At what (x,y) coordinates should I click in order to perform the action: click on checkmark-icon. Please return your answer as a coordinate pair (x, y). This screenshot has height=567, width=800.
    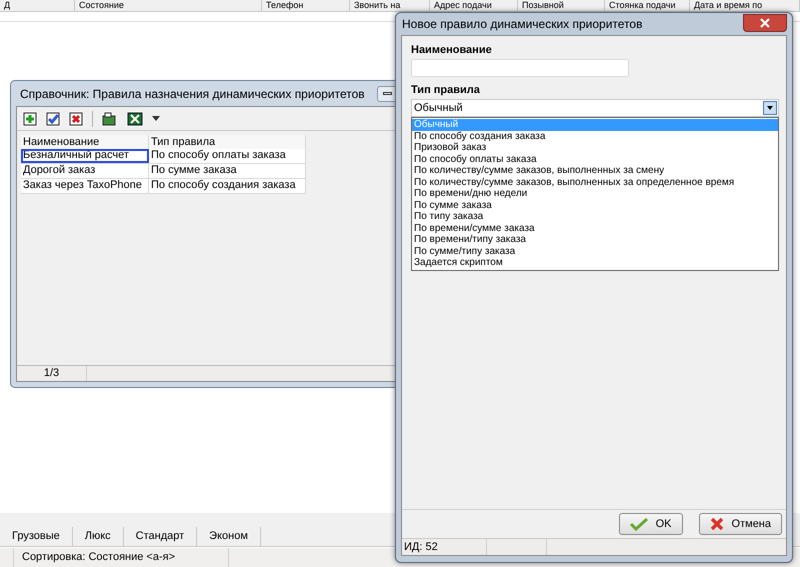
    Looking at the image, I should click on (639, 524).